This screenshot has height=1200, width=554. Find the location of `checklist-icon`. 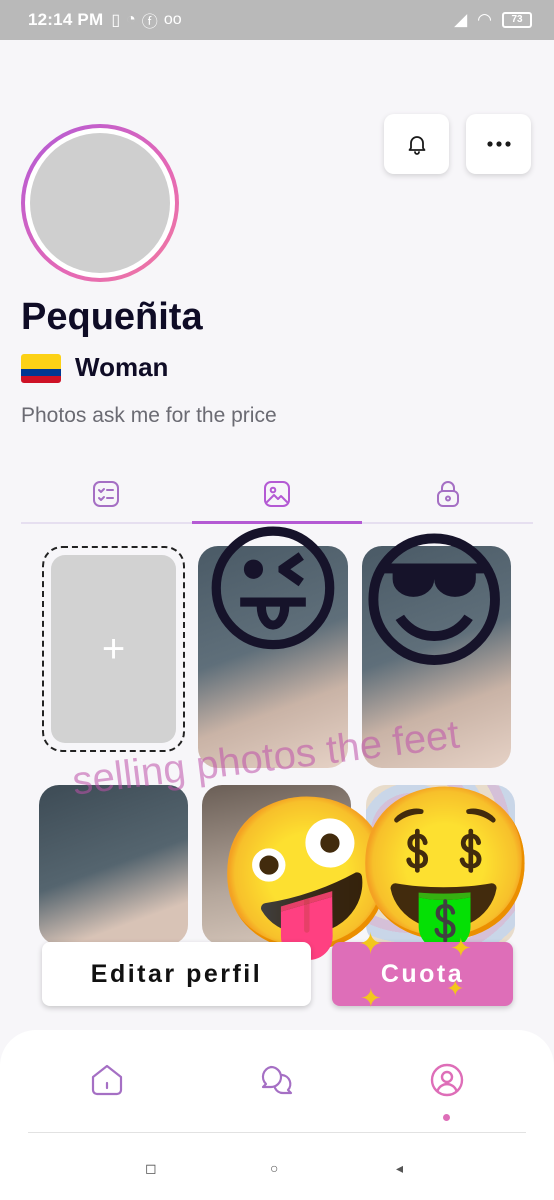

checklist-icon is located at coordinates (106, 494).